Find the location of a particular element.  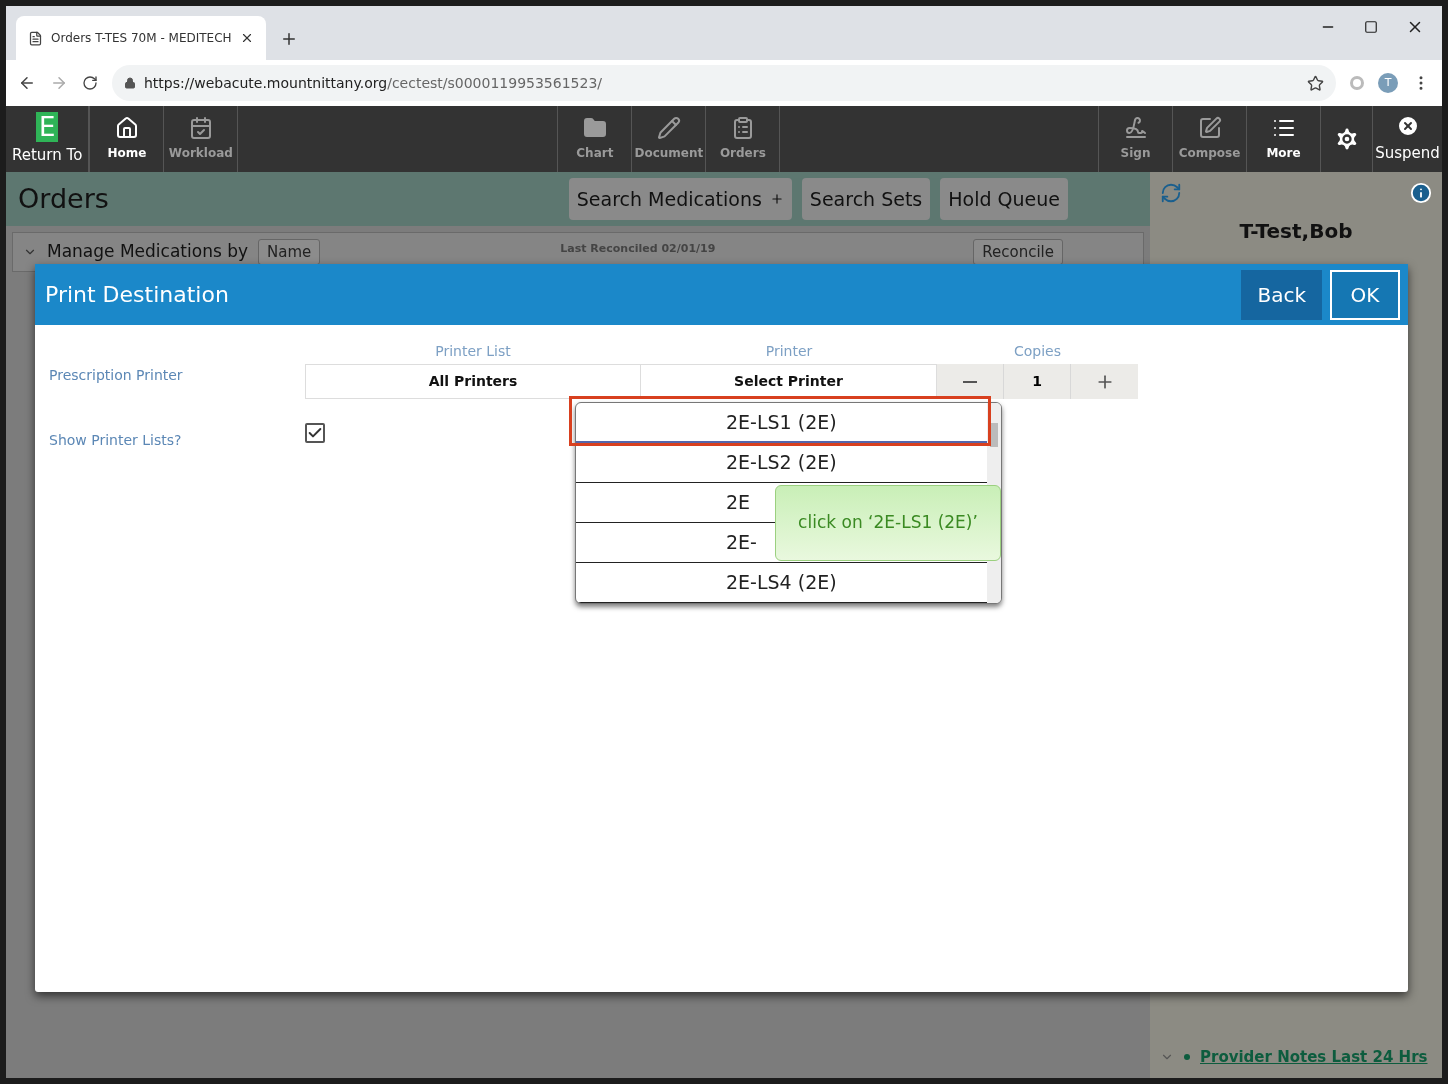

column-header: Printer List is located at coordinates (473, 351).